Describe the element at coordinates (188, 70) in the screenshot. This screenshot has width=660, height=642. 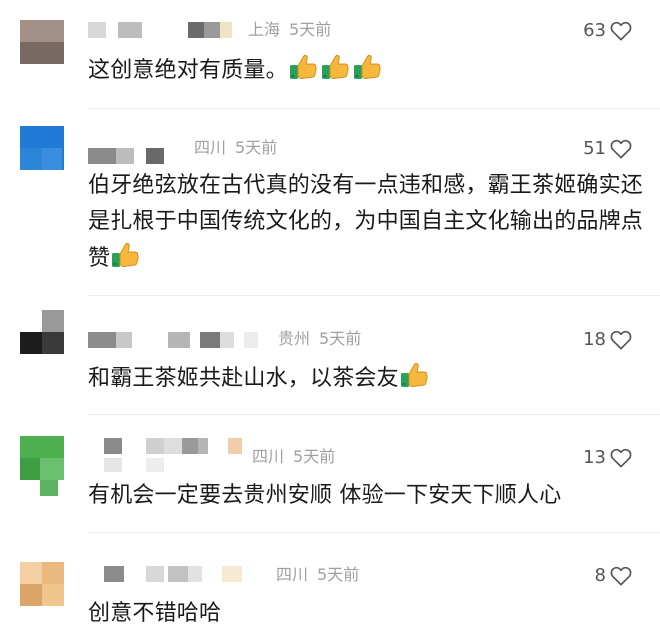
I see `comment-text-content: 这创意绝对有质量。` at that location.